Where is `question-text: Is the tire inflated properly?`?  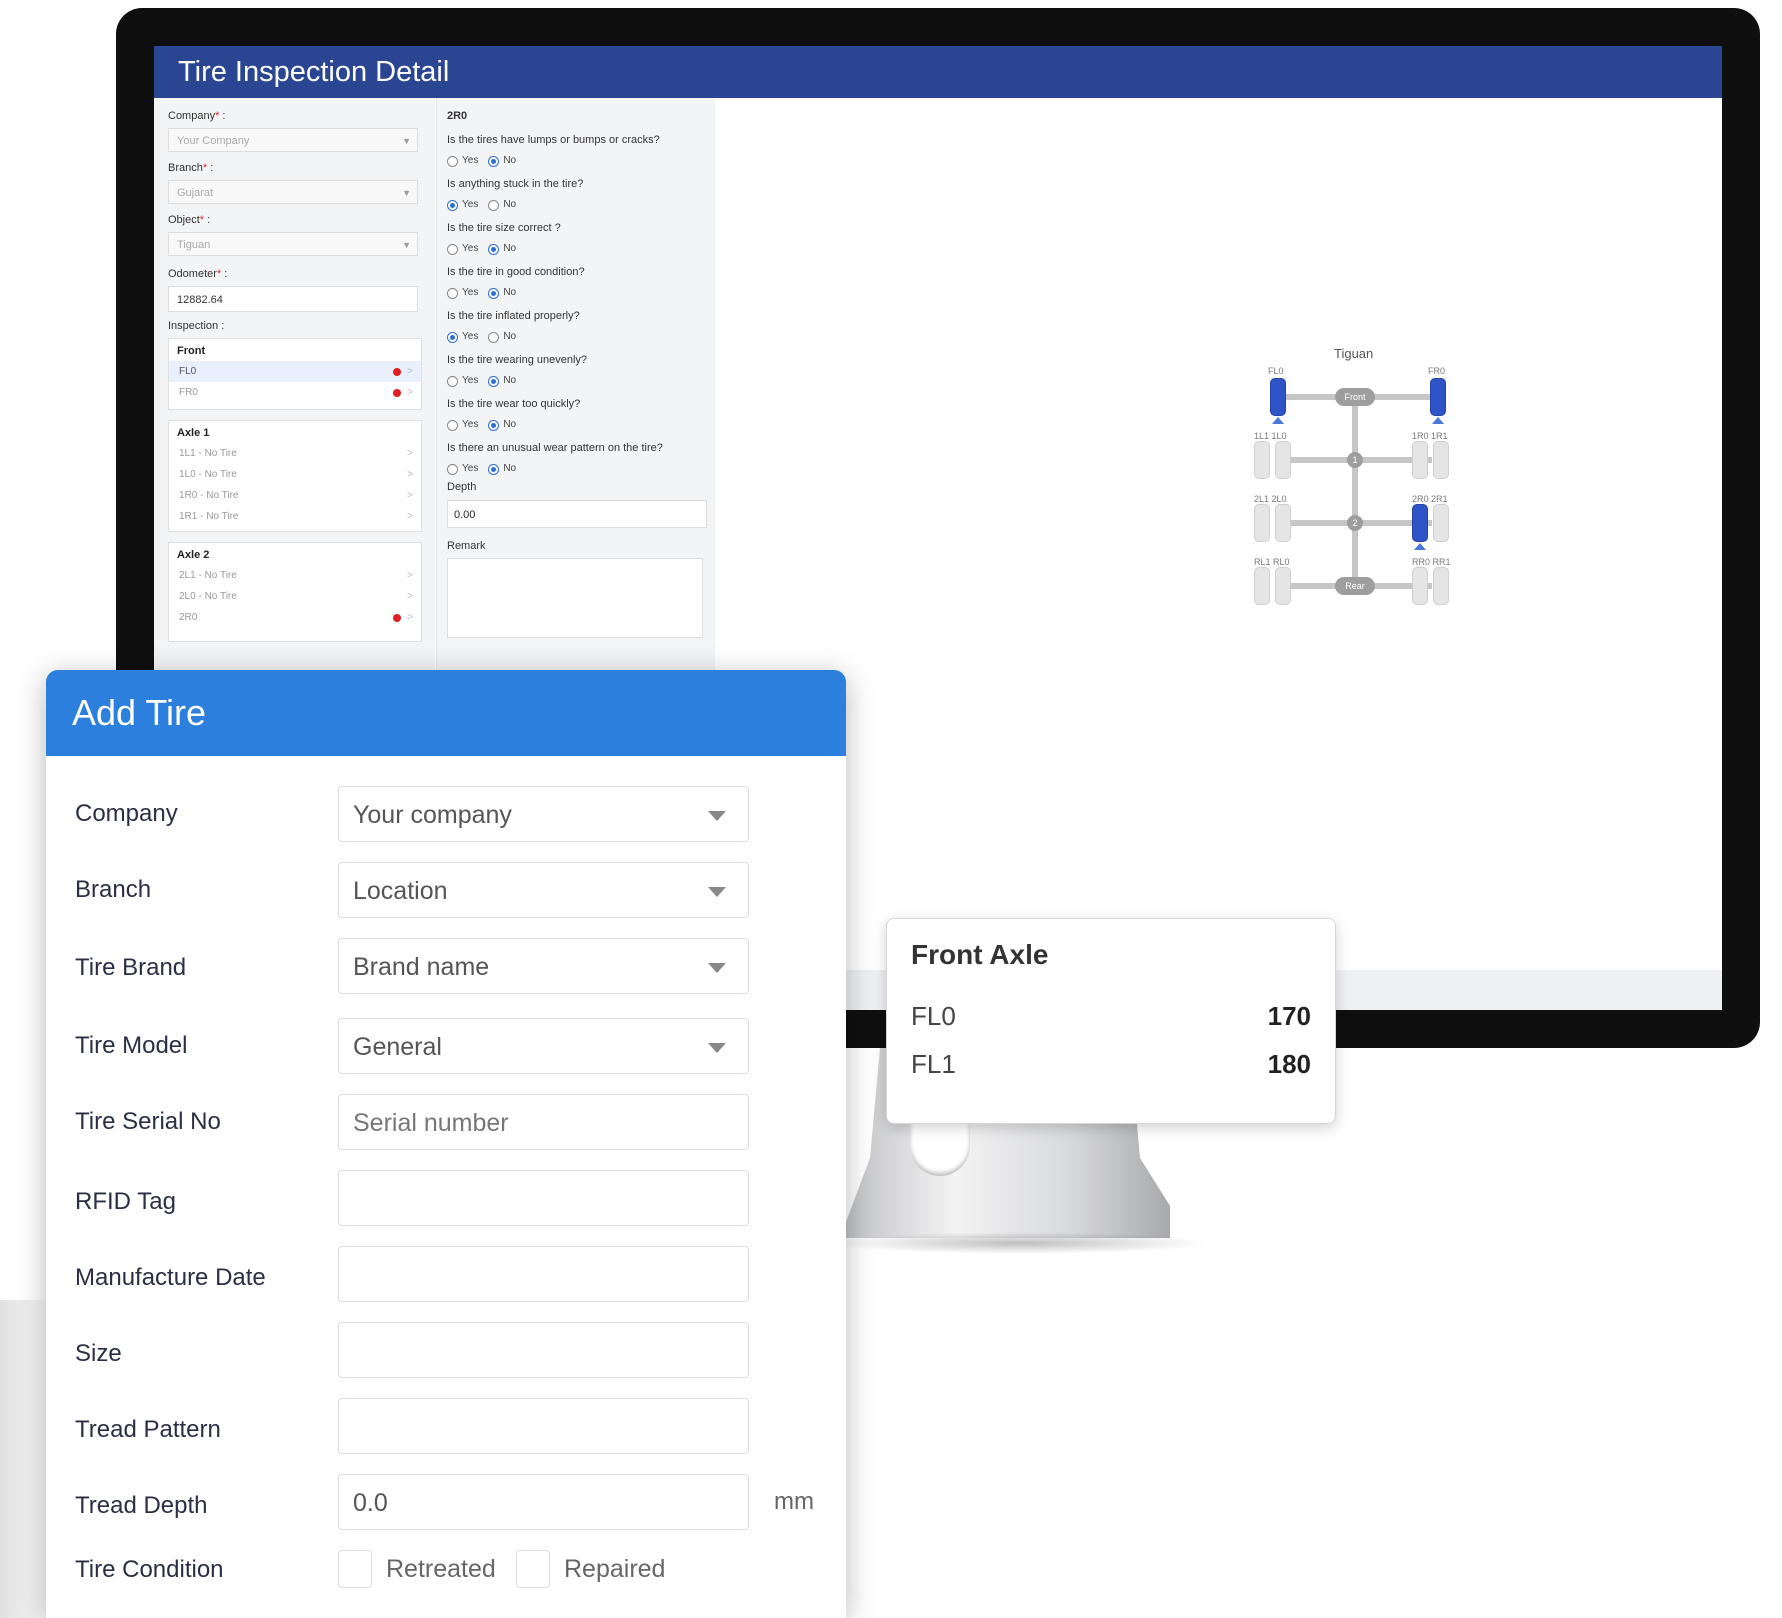 question-text: Is the tire inflated properly? is located at coordinates (513, 316).